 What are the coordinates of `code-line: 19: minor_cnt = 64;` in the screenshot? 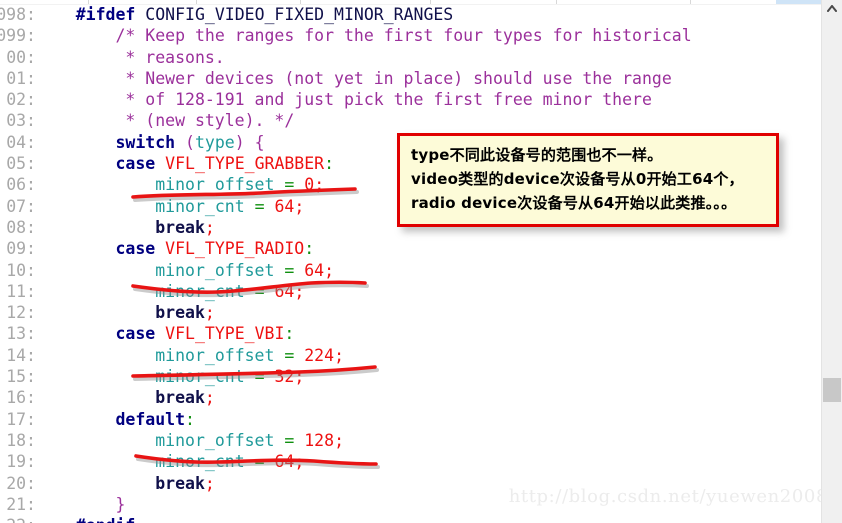 It's located at (411, 461).